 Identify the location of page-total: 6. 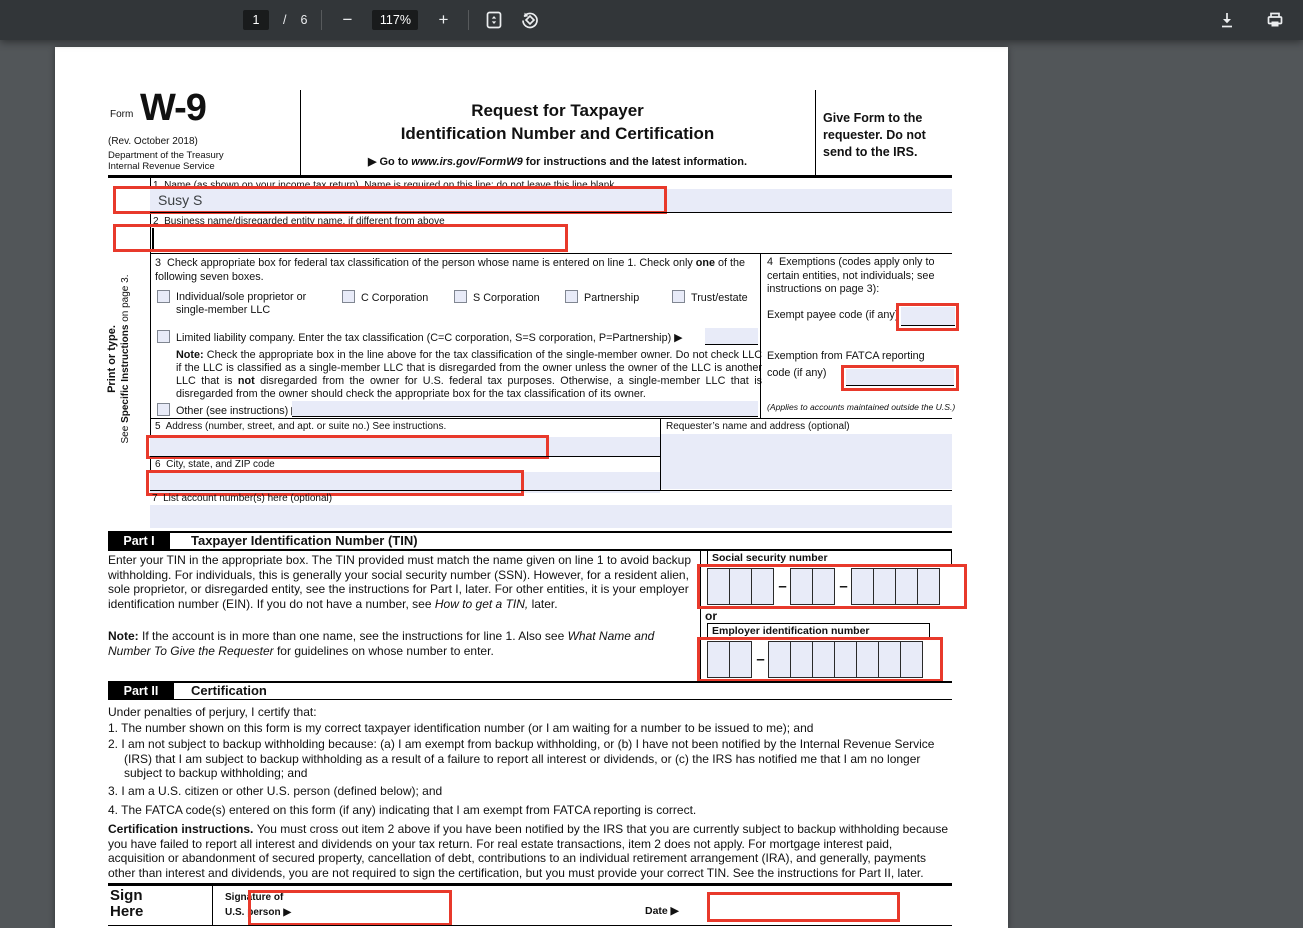
(304, 20).